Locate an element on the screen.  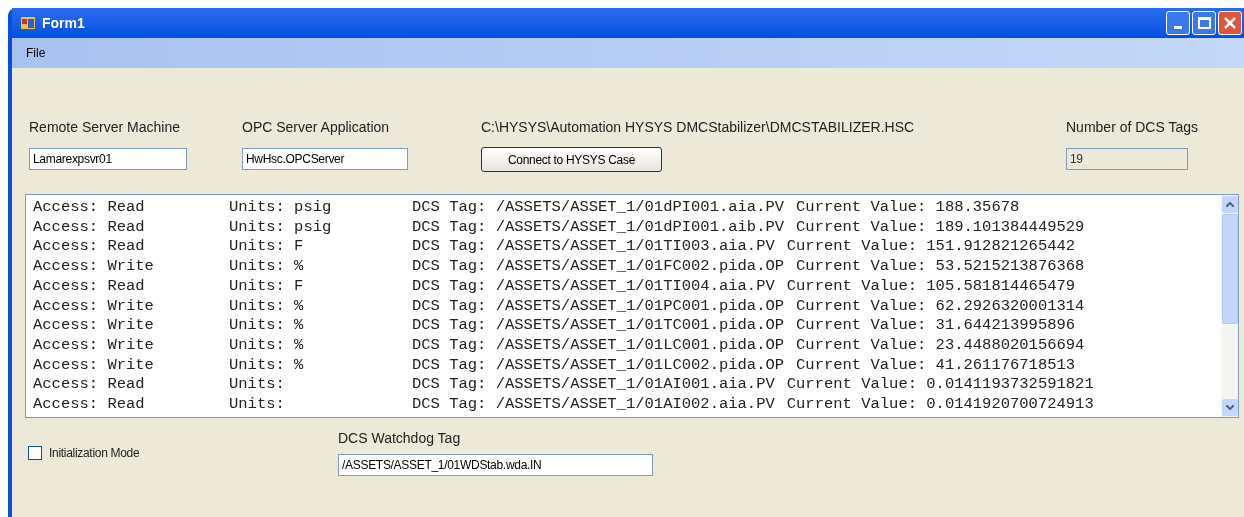
list-cell: Current Value: 23.4488020156694 is located at coordinates (940, 345).